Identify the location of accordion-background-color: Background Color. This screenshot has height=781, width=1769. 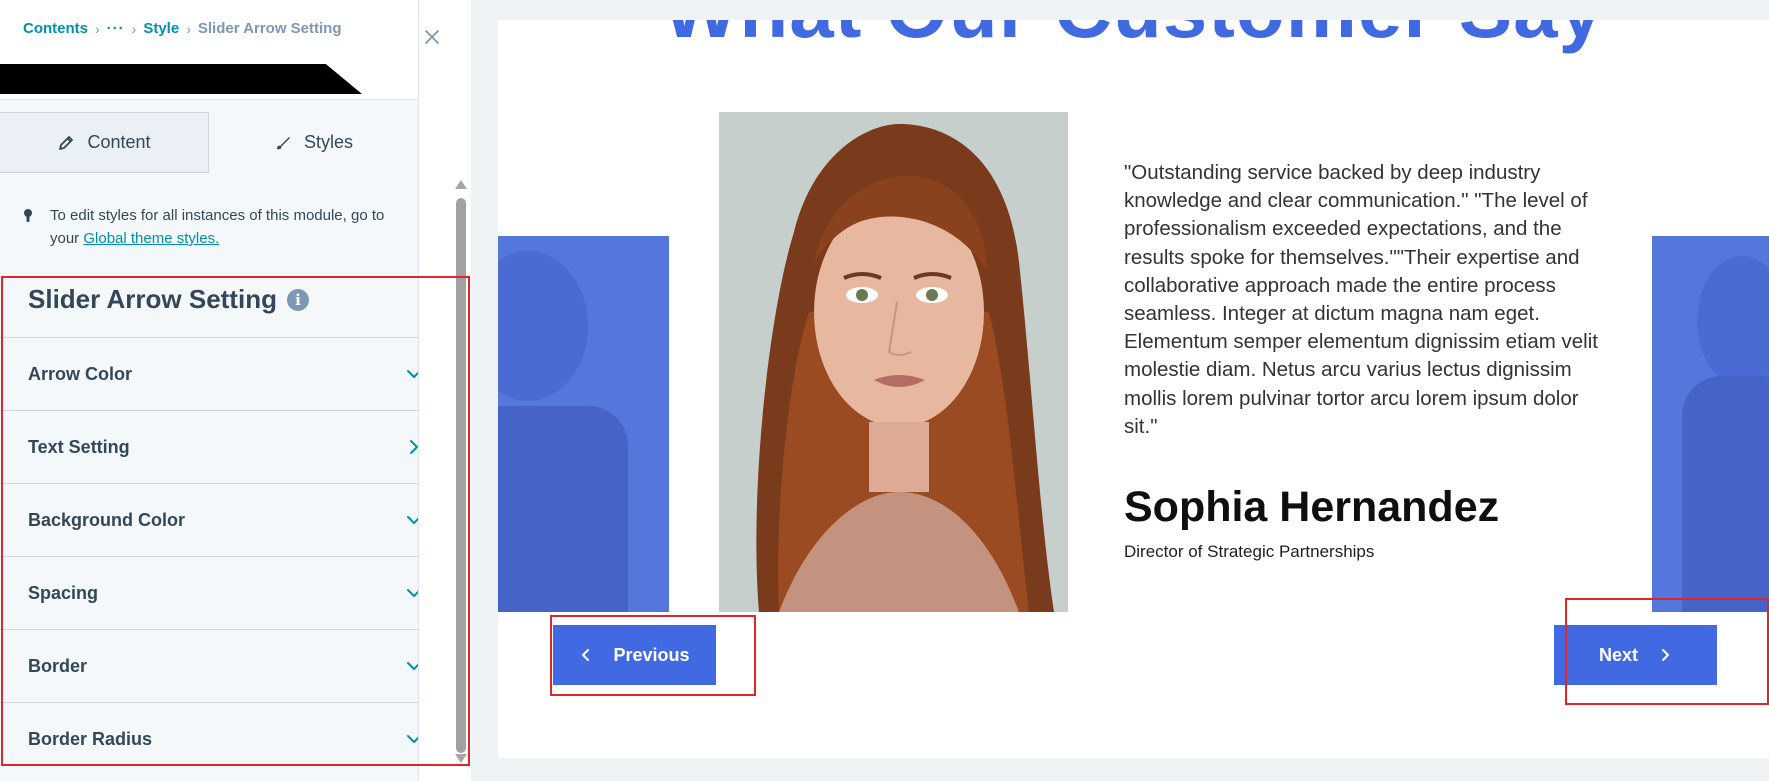
(209, 519).